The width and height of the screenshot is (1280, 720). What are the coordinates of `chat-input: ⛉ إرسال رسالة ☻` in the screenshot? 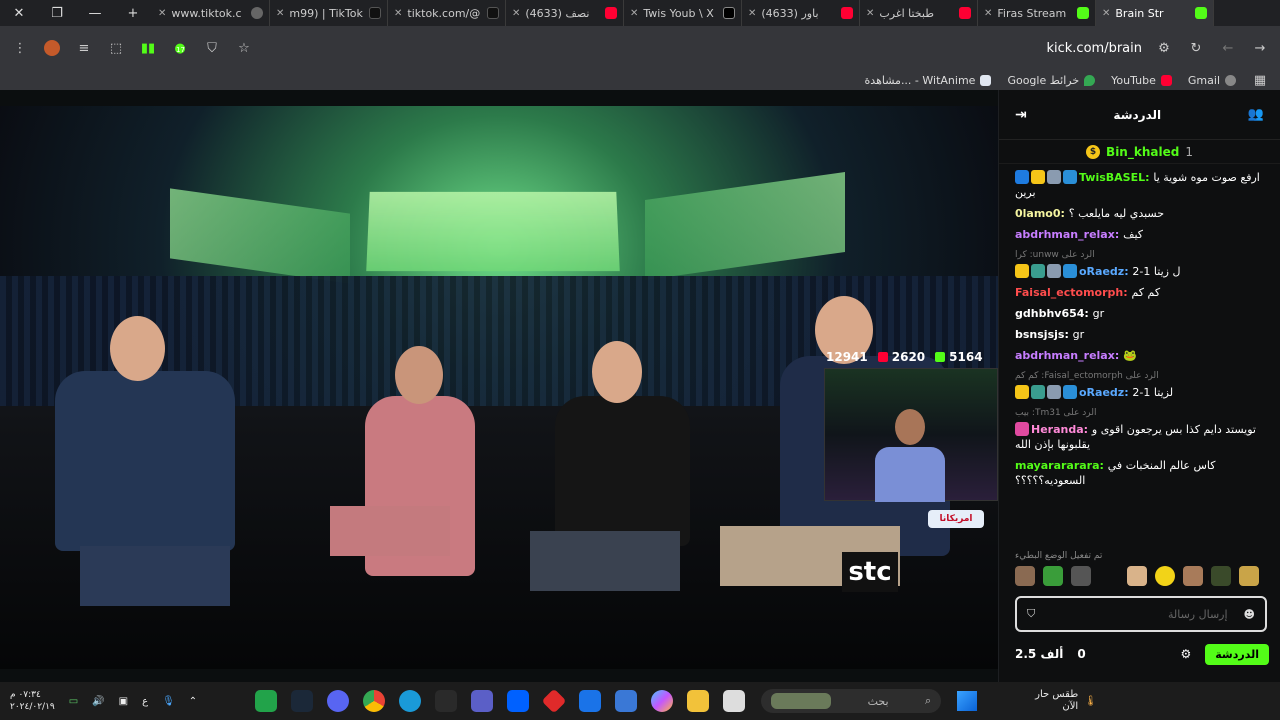 It's located at (1141, 614).